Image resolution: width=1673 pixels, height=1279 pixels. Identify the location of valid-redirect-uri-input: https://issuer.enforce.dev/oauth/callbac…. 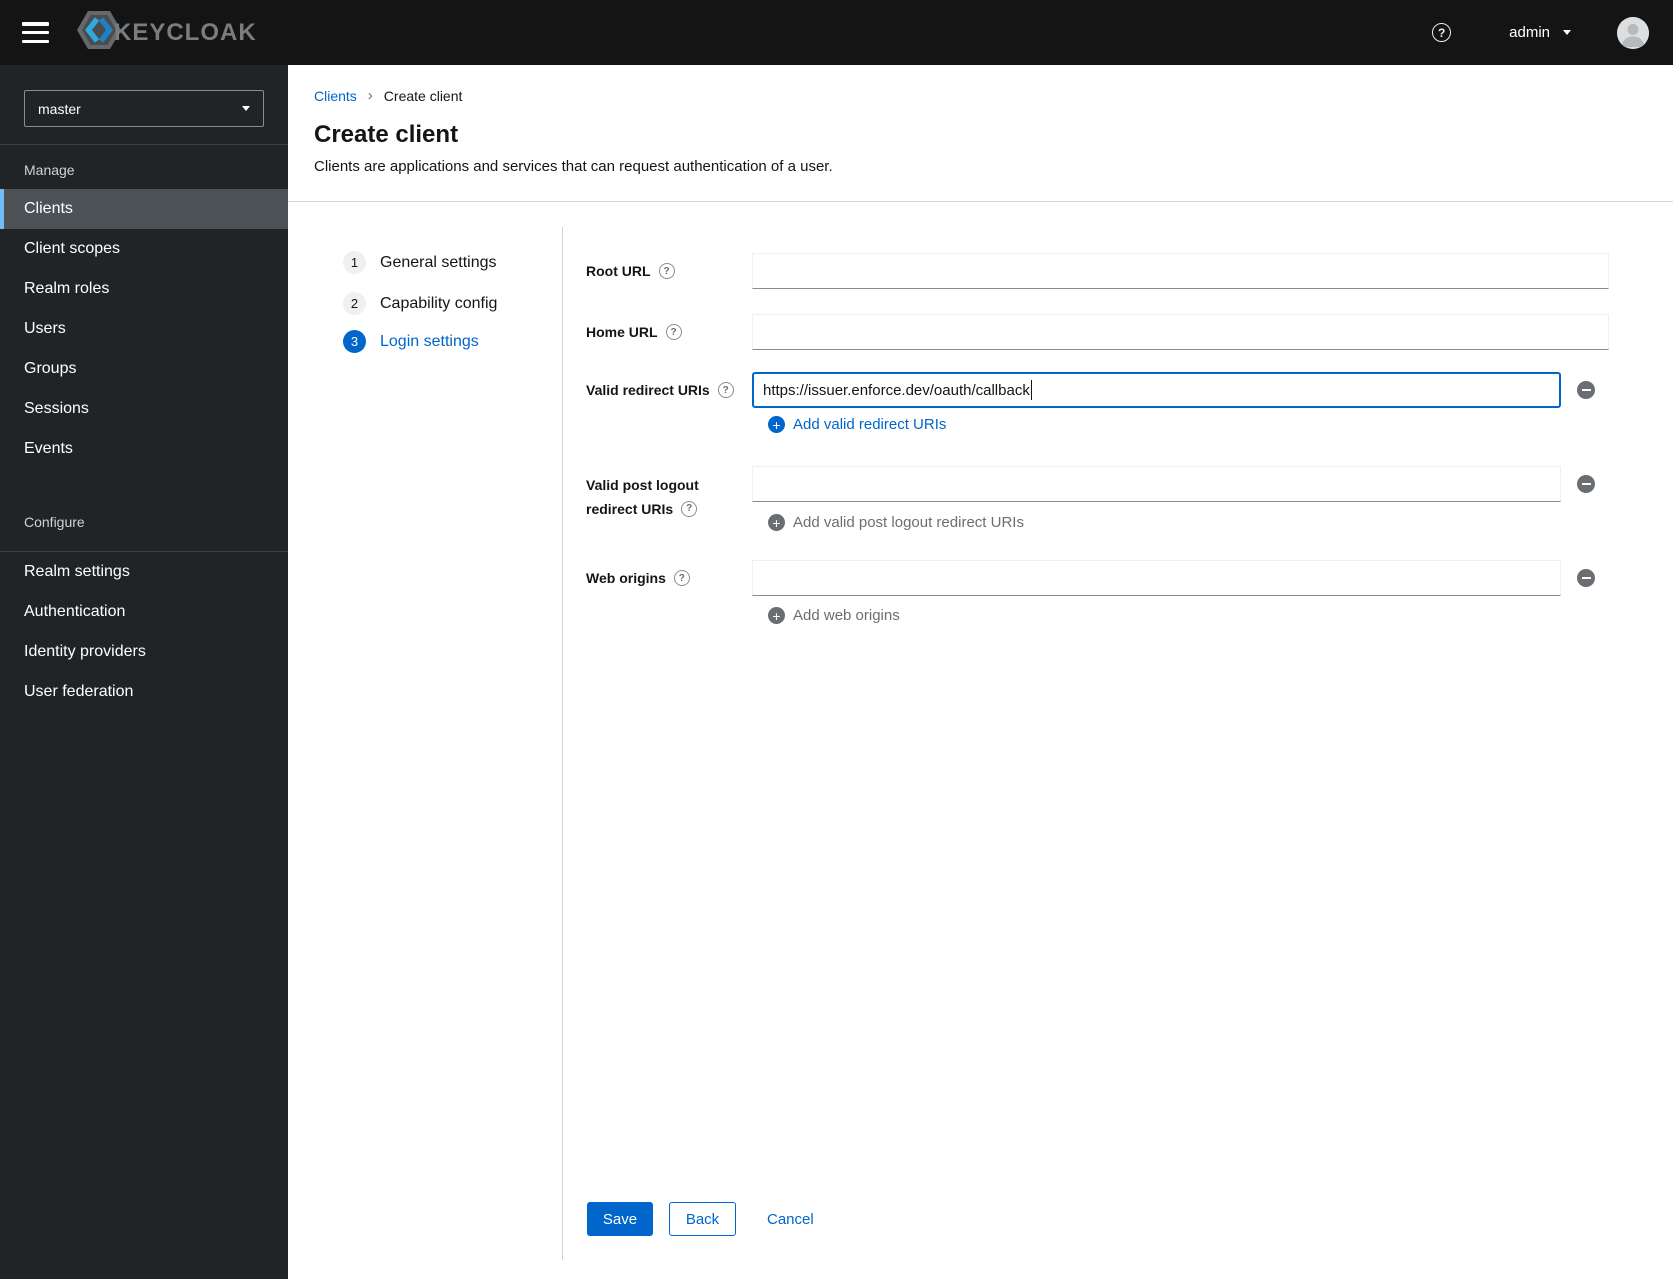
(1156, 390).